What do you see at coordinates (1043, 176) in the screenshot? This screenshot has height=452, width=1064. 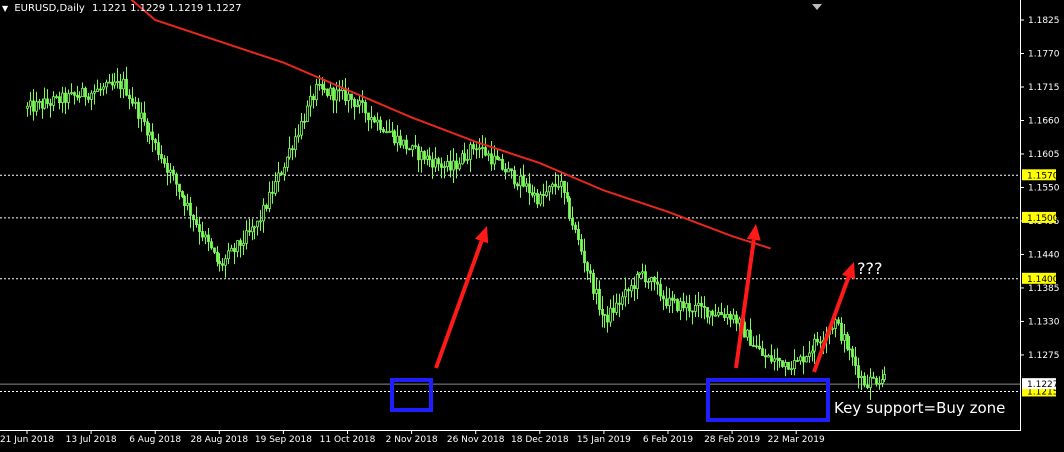 I see `level-badge-label: 1.1570` at bounding box center [1043, 176].